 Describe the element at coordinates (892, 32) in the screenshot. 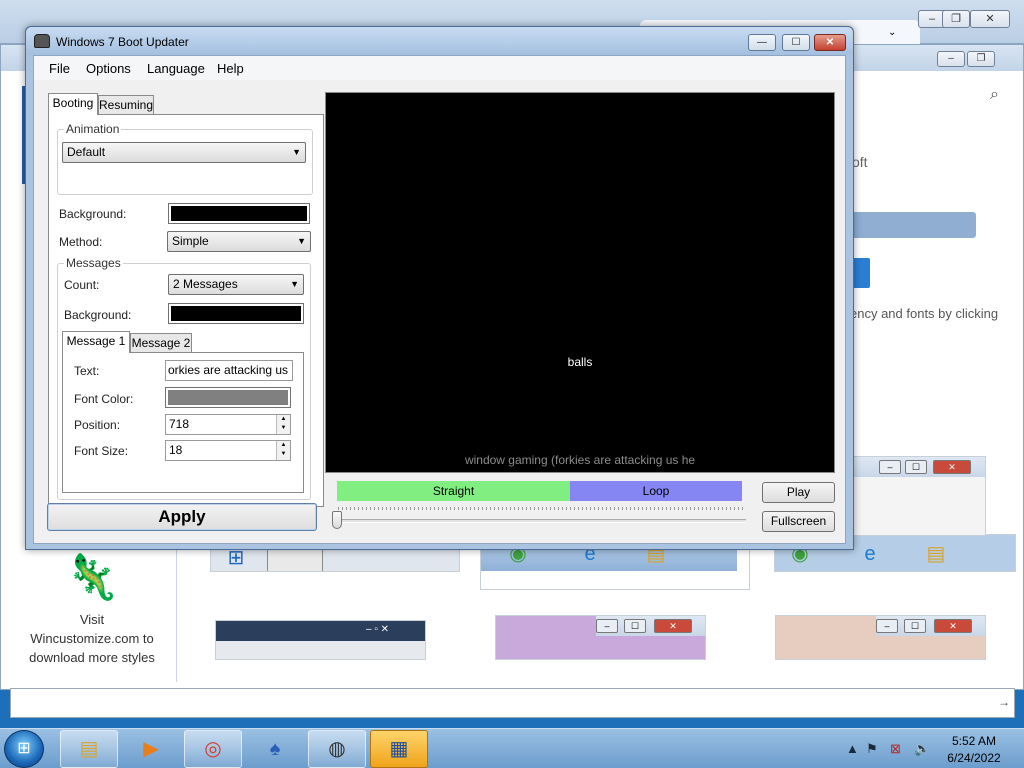

I see `chevron-down-icon: ⌄` at that location.